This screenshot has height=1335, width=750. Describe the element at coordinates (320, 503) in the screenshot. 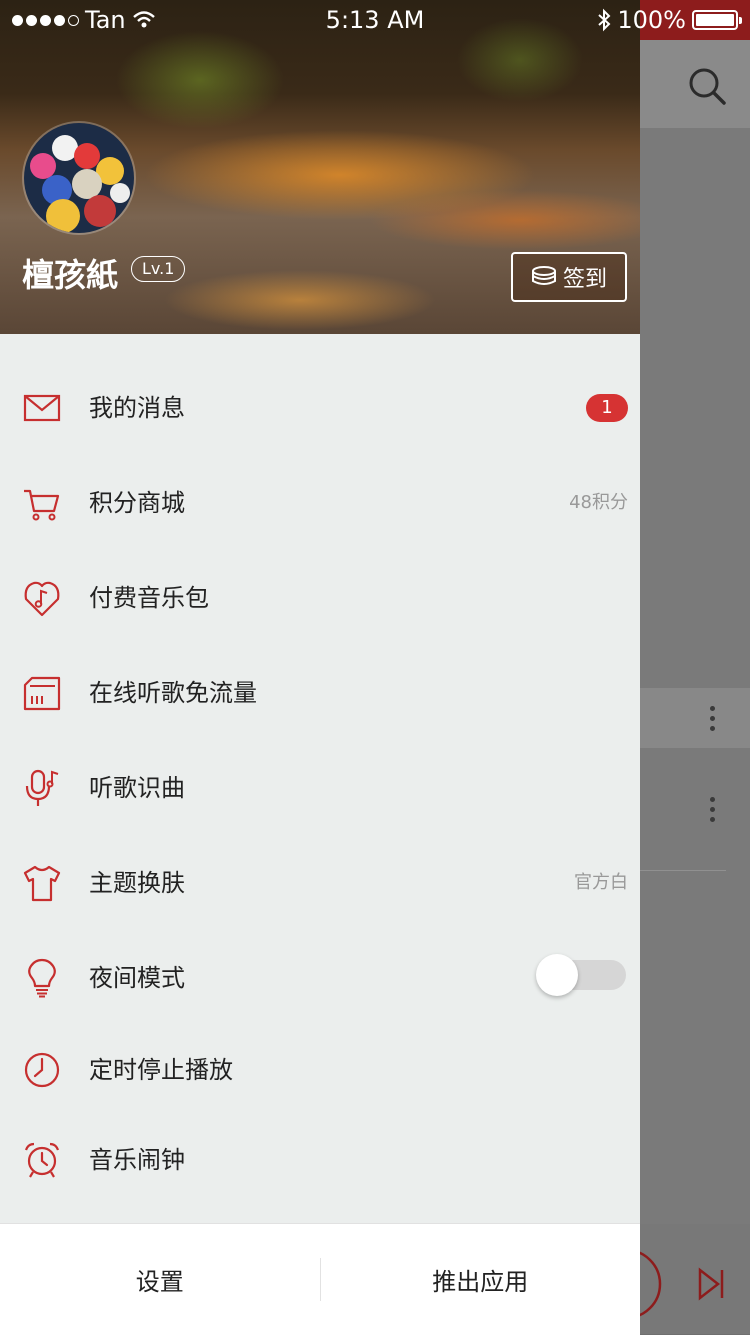

I see `menu-item-points-mall: 积分商城 48积分` at that location.